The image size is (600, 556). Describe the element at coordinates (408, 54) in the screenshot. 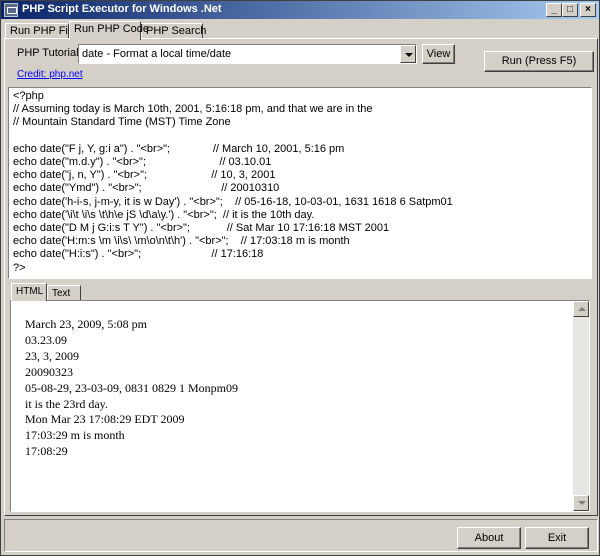

I see `chevron-down-icon` at that location.